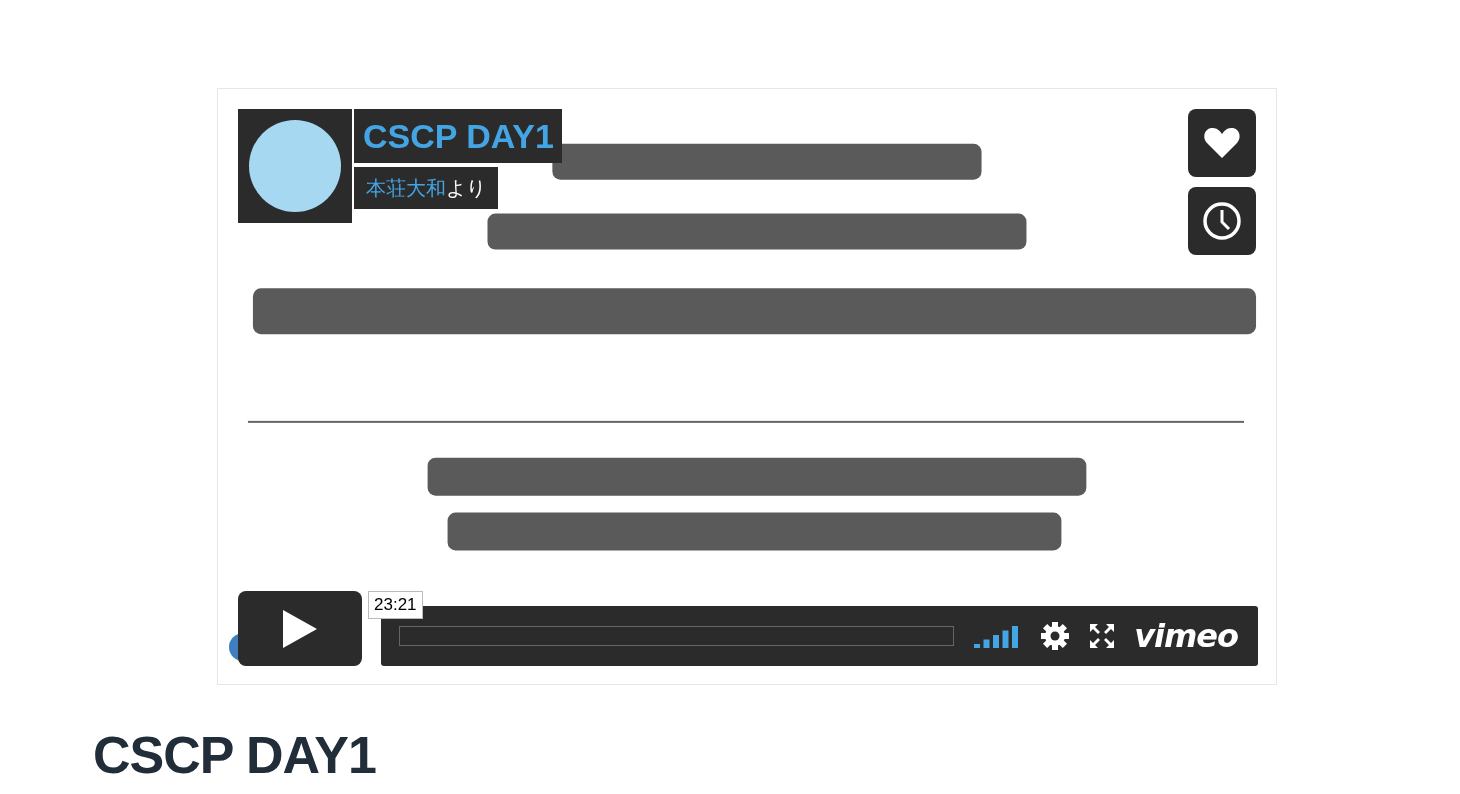 Image resolution: width=1460 pixels, height=794 pixels. Describe the element at coordinates (1055, 636) in the screenshot. I see `settings-icon` at that location.